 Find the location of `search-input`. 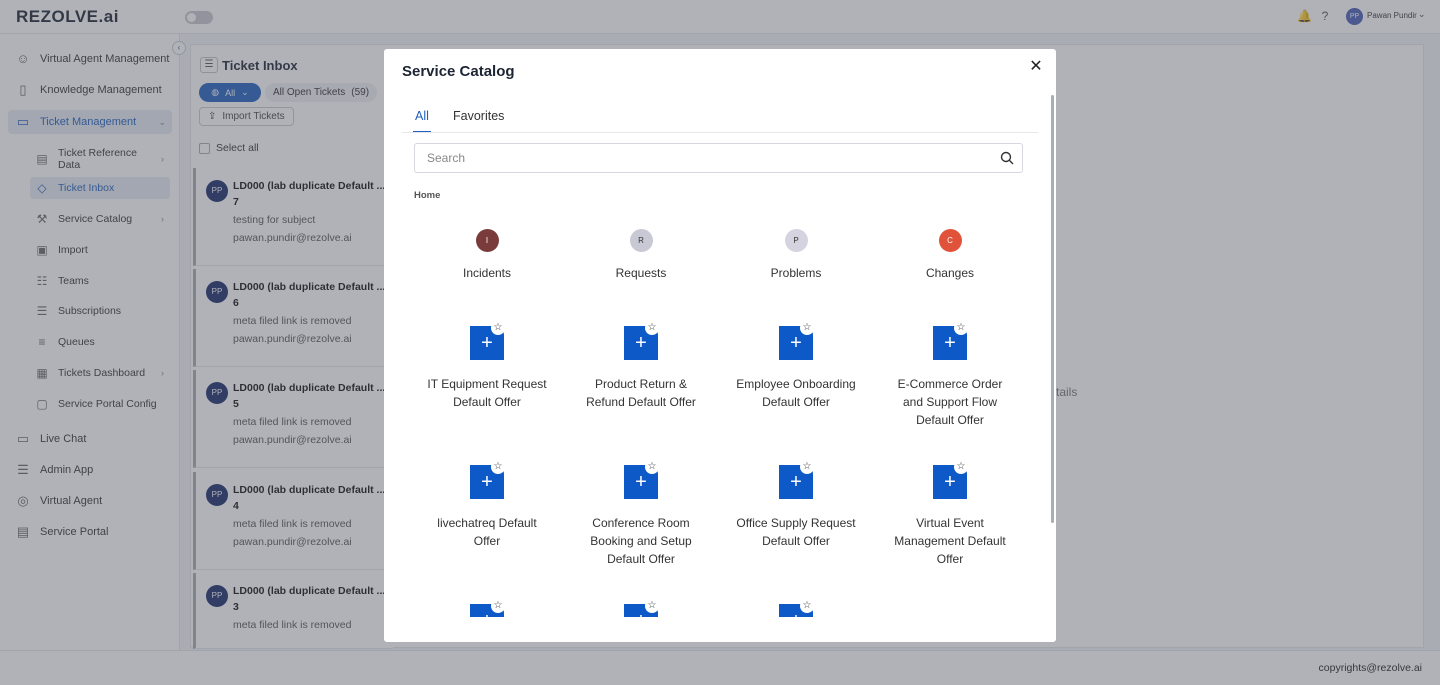

search-input is located at coordinates (718, 158).